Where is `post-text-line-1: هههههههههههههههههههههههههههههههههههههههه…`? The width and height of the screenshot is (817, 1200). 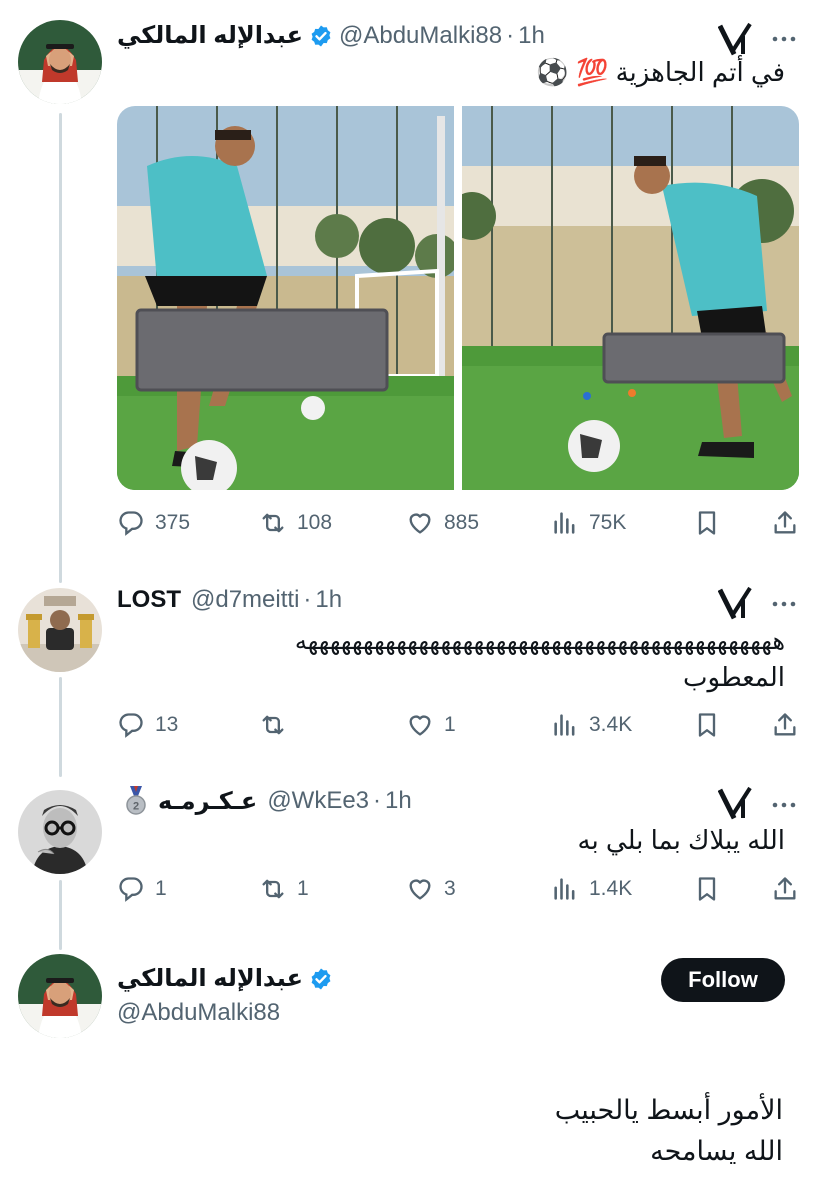
post-text-line-1: هههههههههههههههههههههههههههههههههههههههه… is located at coordinates (539, 641).